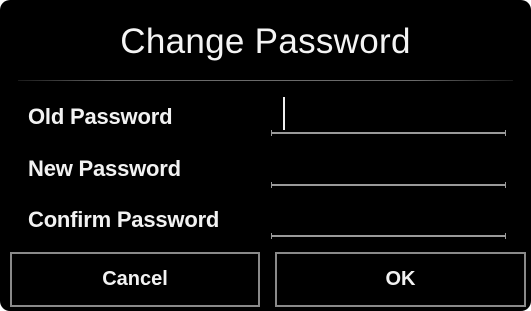  Describe the element at coordinates (265, 41) in the screenshot. I see `dialog-title: Change Password` at that location.